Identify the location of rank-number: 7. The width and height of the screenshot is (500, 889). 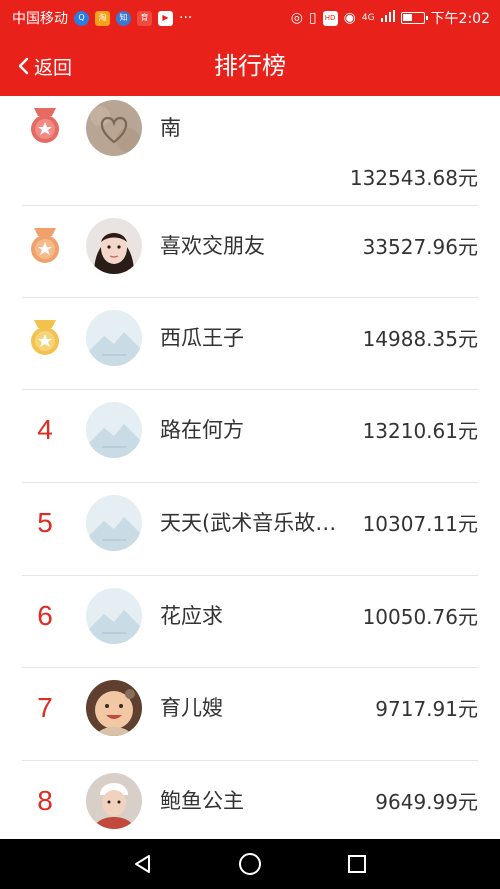
(45, 707).